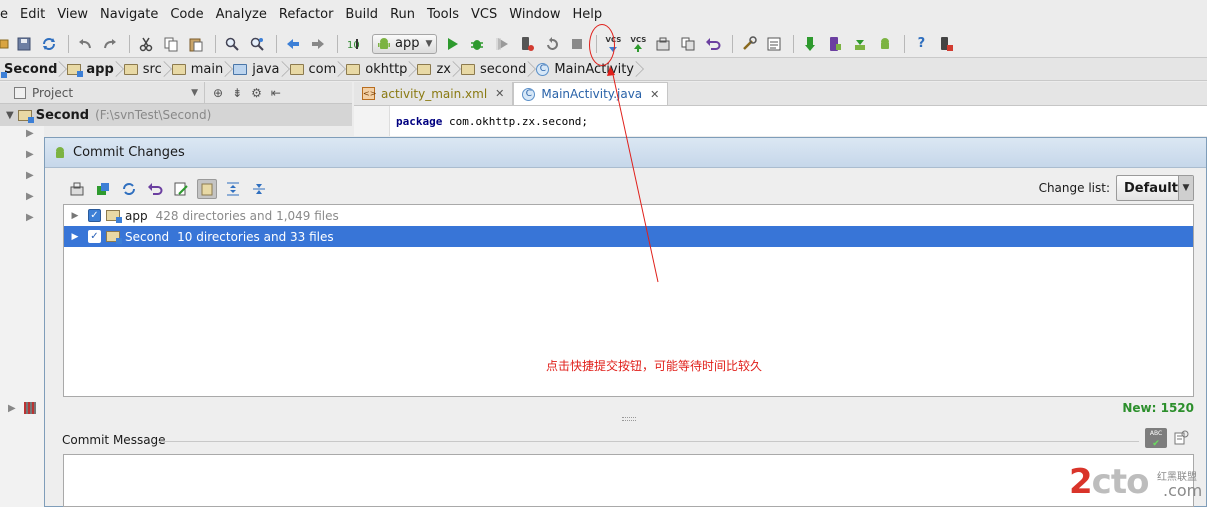 The height and width of the screenshot is (507, 1207). Describe the element at coordinates (502, 44) in the screenshot. I see `coverage-icon` at that location.